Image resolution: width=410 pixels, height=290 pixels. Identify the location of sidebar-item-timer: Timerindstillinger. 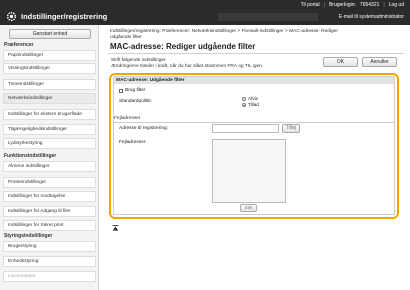
(49, 84).